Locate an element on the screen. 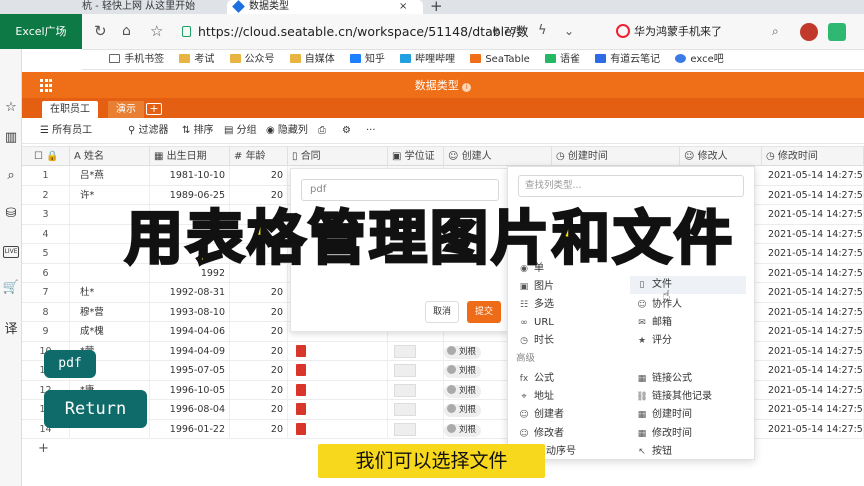  home-icon: ⌂ is located at coordinates (126, 31).